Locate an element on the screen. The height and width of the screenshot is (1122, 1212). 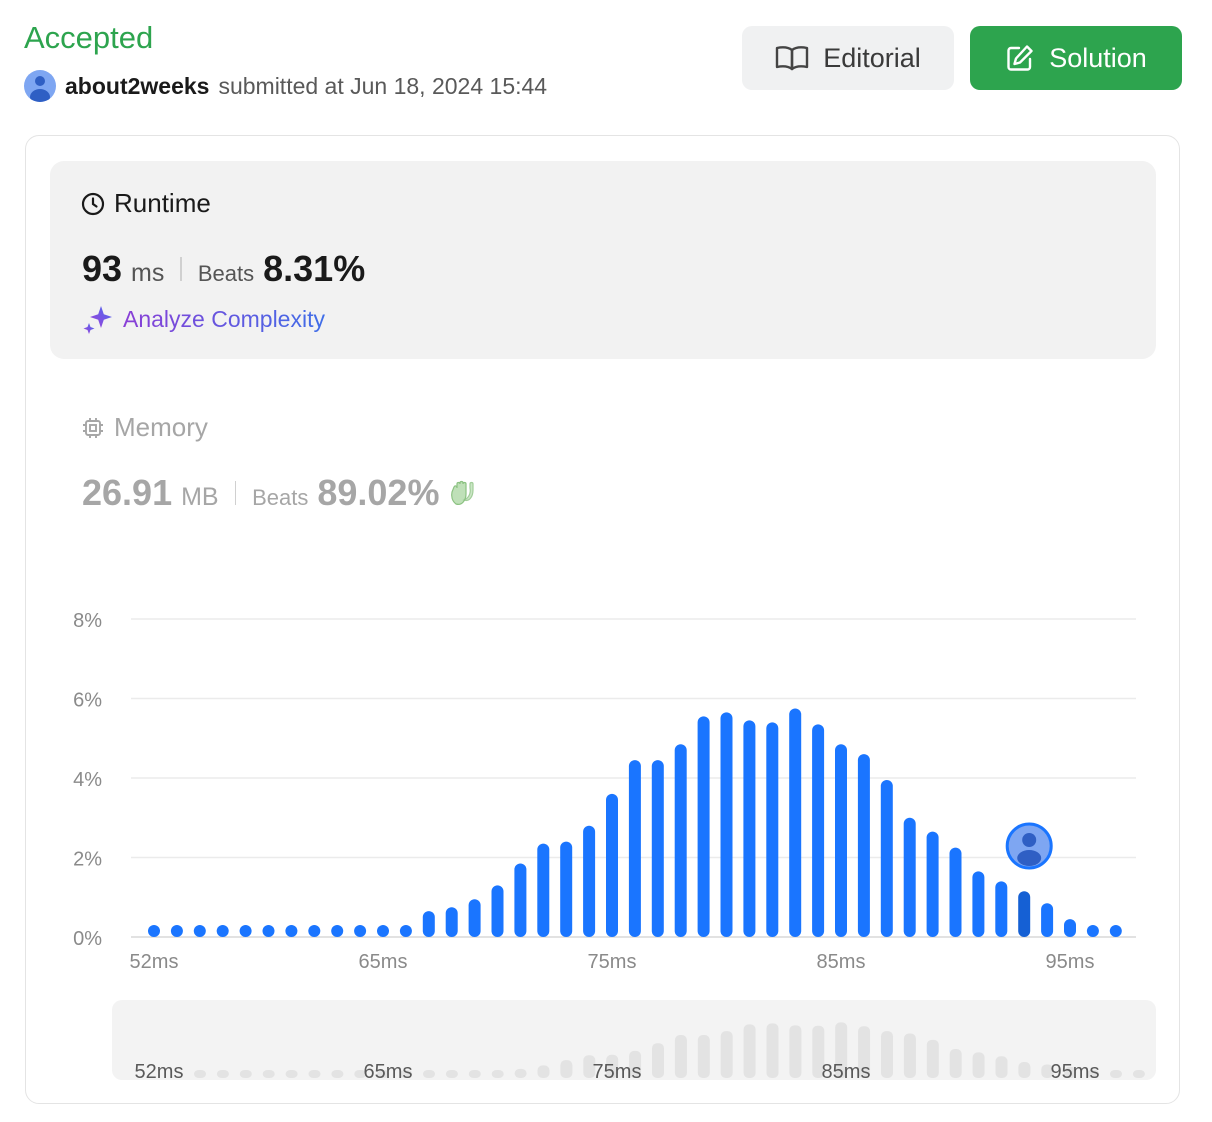
overview-x-tick-label: 85ms is located at coordinates (846, 1072).